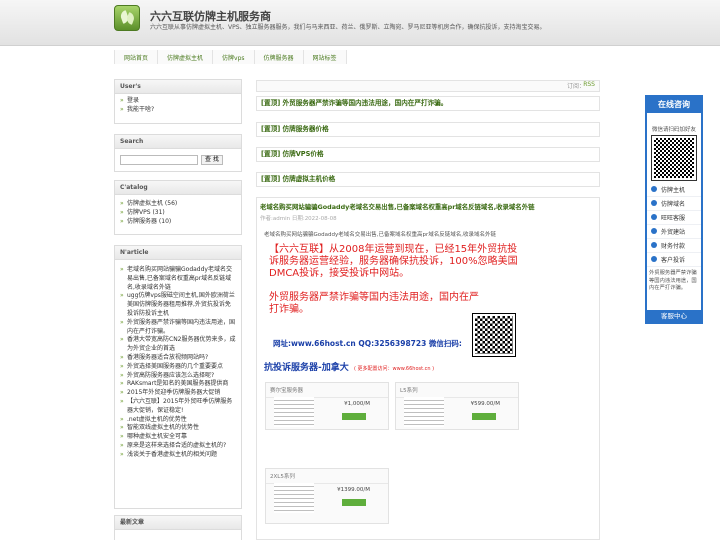 The width and height of the screenshot is (720, 540). What do you see at coordinates (178, 328) in the screenshot?
I see `article-link: 外贸服务器严禁诈骗等国内违法用途，国内在严打诈骗。` at bounding box center [178, 328].